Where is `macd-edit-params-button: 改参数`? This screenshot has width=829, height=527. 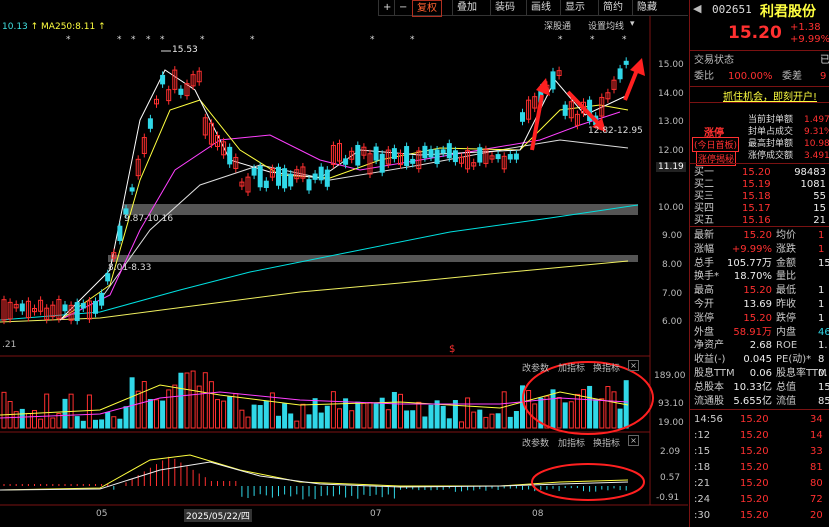 macd-edit-params-button: 改参数 is located at coordinates (535, 442).